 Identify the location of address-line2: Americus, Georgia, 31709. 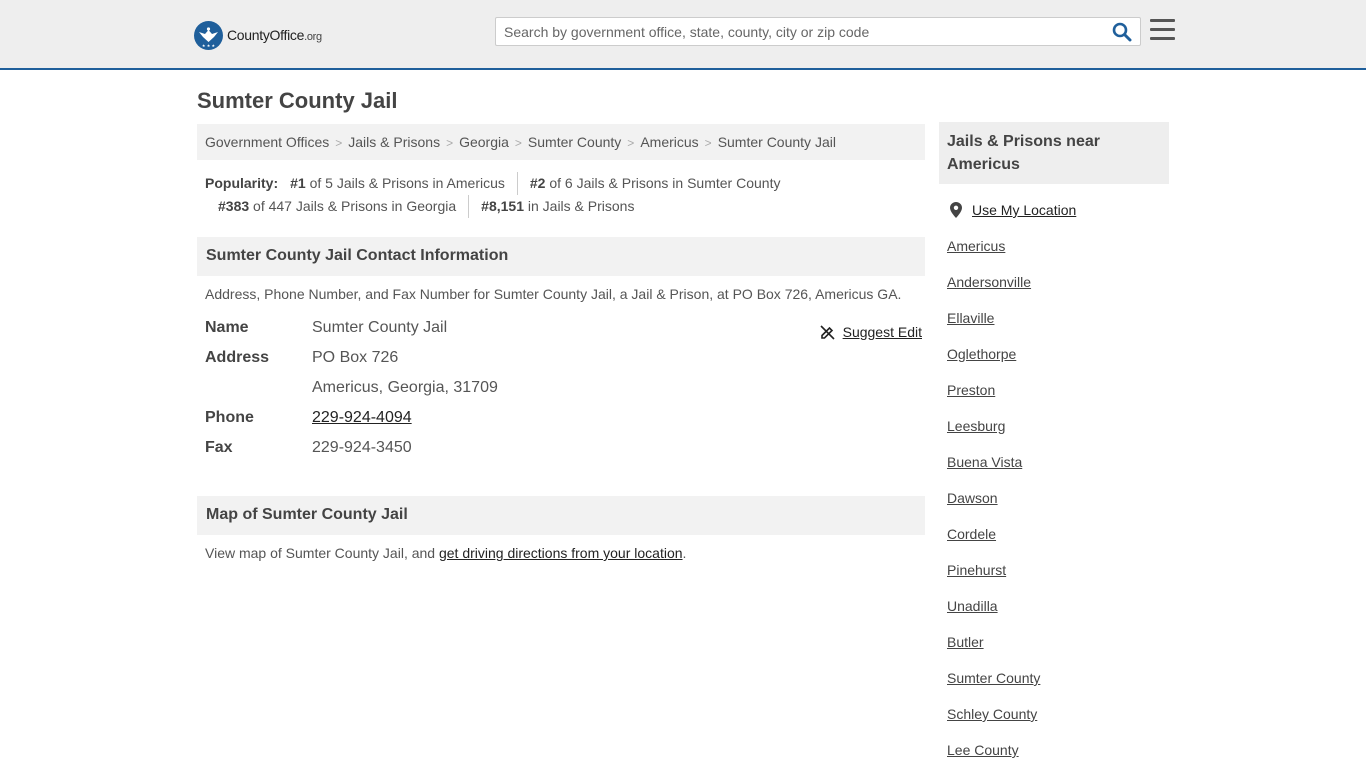
(405, 387).